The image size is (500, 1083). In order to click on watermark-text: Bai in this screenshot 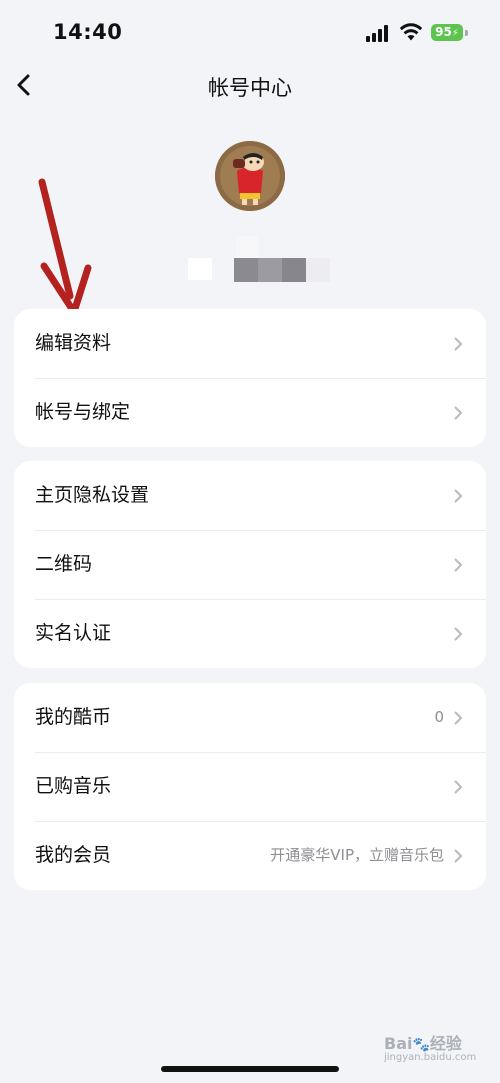, I will do `click(398, 1043)`.